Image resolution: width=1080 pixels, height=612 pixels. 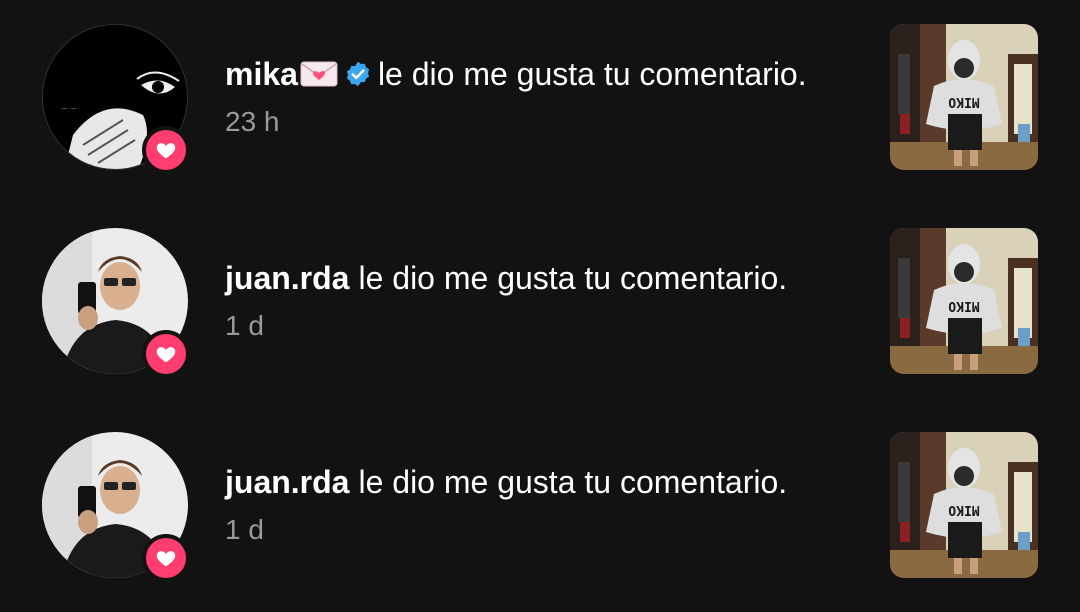 I want to click on timestamp: 23 h, so click(x=252, y=121).